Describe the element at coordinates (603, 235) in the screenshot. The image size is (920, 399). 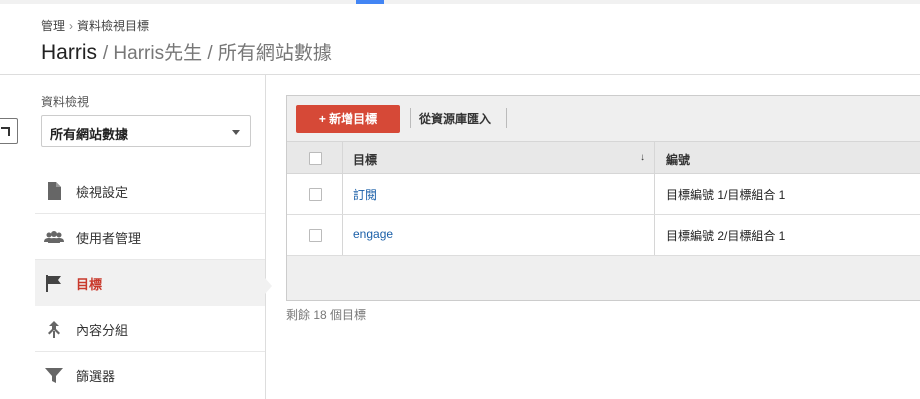
I see `table-row: engage 目標編號 2/目標組合 1` at that location.